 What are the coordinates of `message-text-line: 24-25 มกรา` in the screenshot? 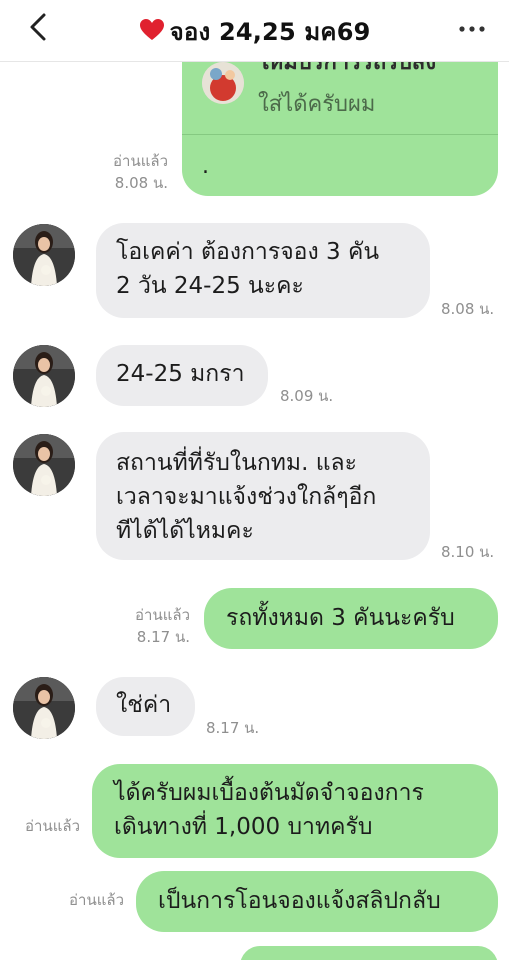 It's located at (180, 374).